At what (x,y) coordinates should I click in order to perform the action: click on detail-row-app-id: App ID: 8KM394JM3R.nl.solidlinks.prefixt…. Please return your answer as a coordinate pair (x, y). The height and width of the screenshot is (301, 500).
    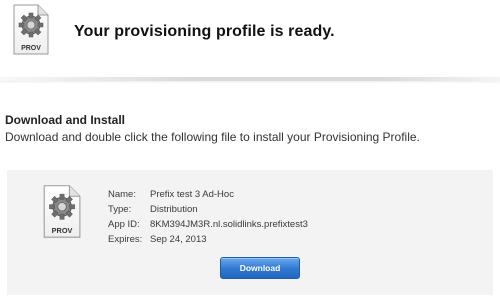
    Looking at the image, I should click on (208, 224).